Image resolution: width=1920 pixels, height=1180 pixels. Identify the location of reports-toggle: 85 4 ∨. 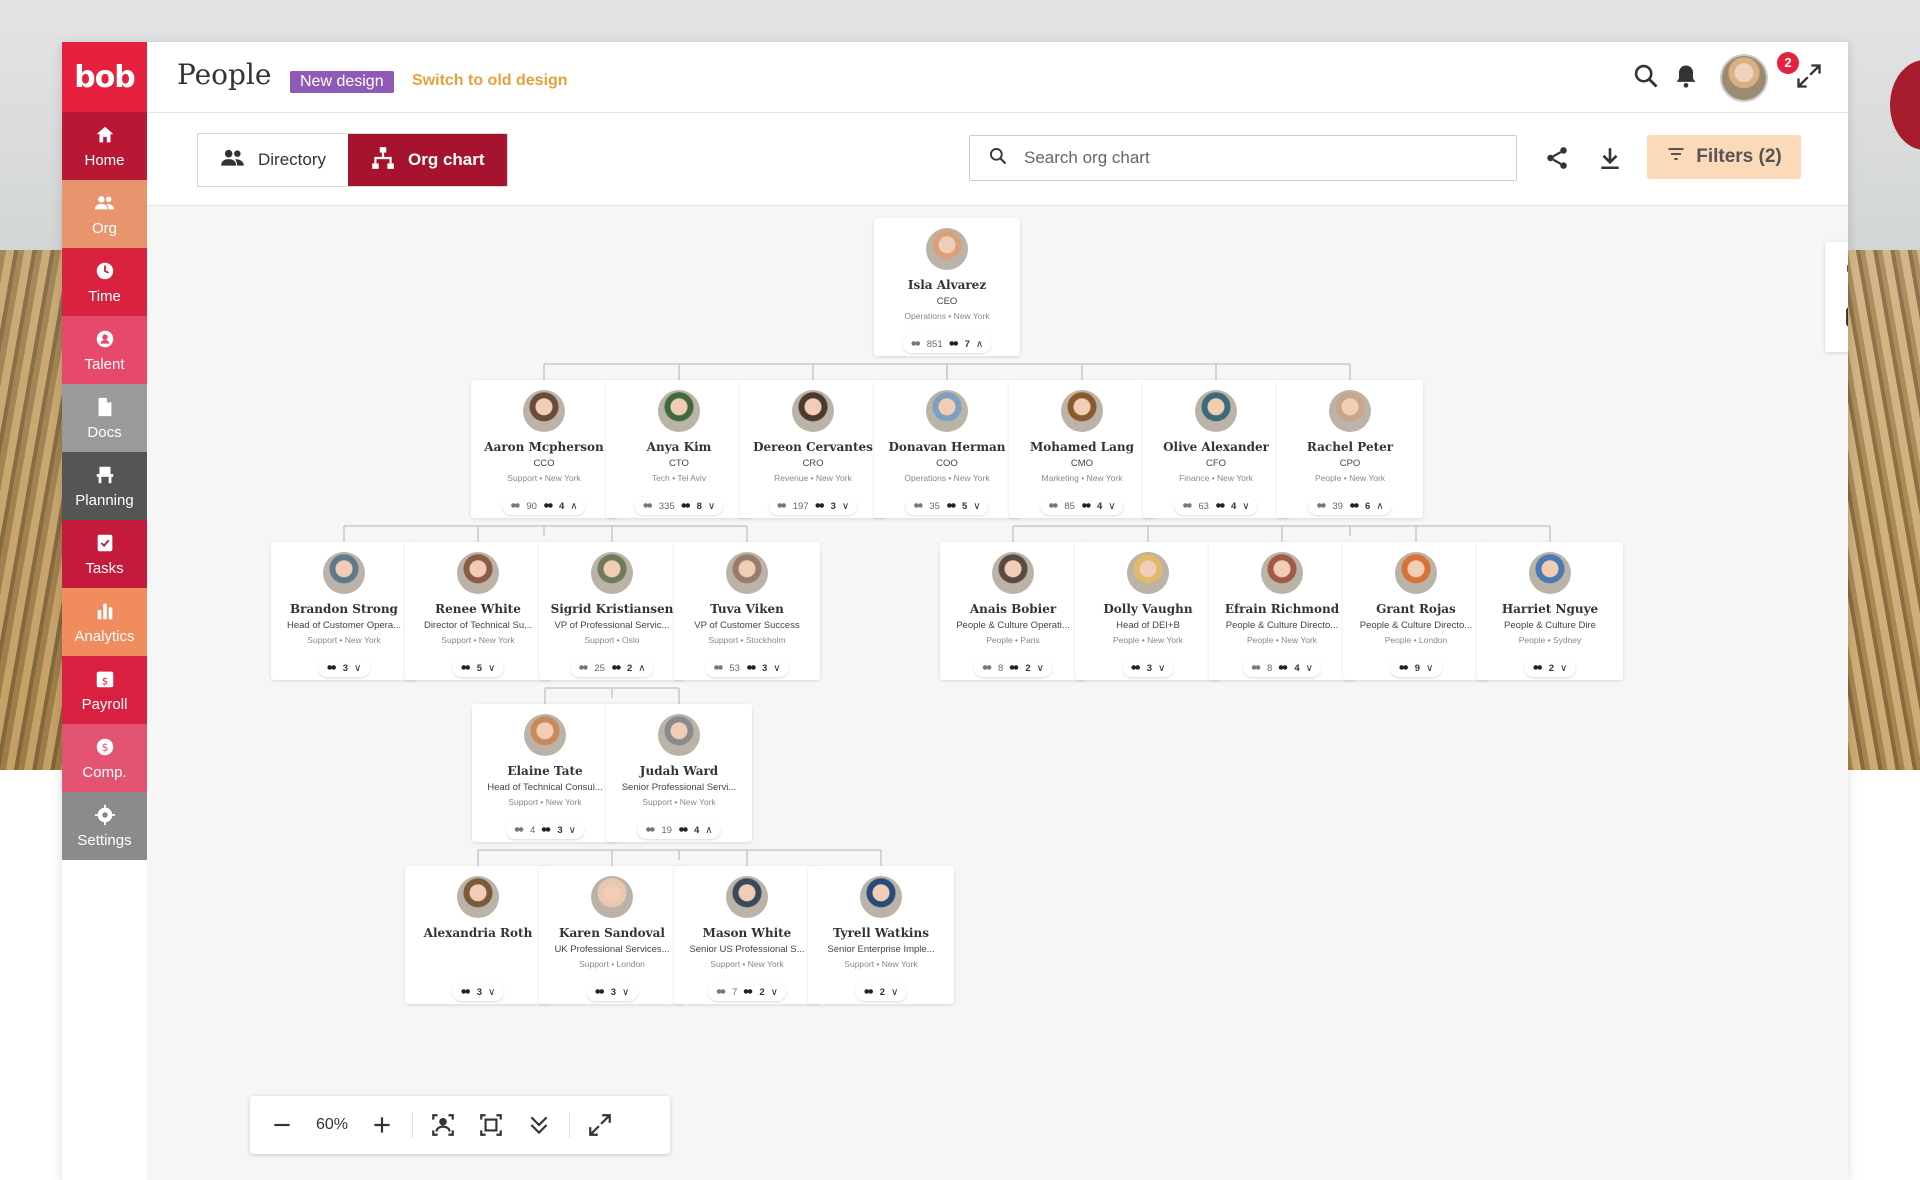
(1082, 506).